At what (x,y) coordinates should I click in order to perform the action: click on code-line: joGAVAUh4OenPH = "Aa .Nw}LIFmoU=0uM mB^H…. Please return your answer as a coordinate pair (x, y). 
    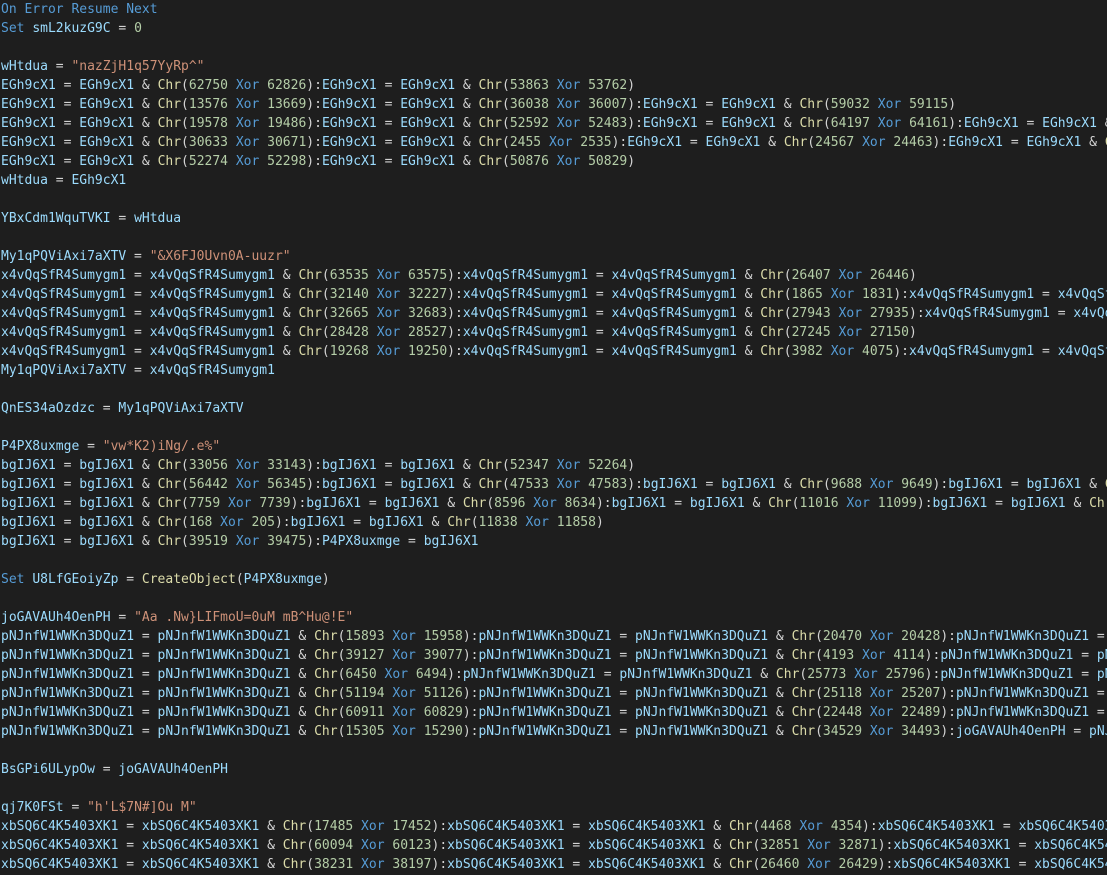
    Looking at the image, I should click on (553, 617).